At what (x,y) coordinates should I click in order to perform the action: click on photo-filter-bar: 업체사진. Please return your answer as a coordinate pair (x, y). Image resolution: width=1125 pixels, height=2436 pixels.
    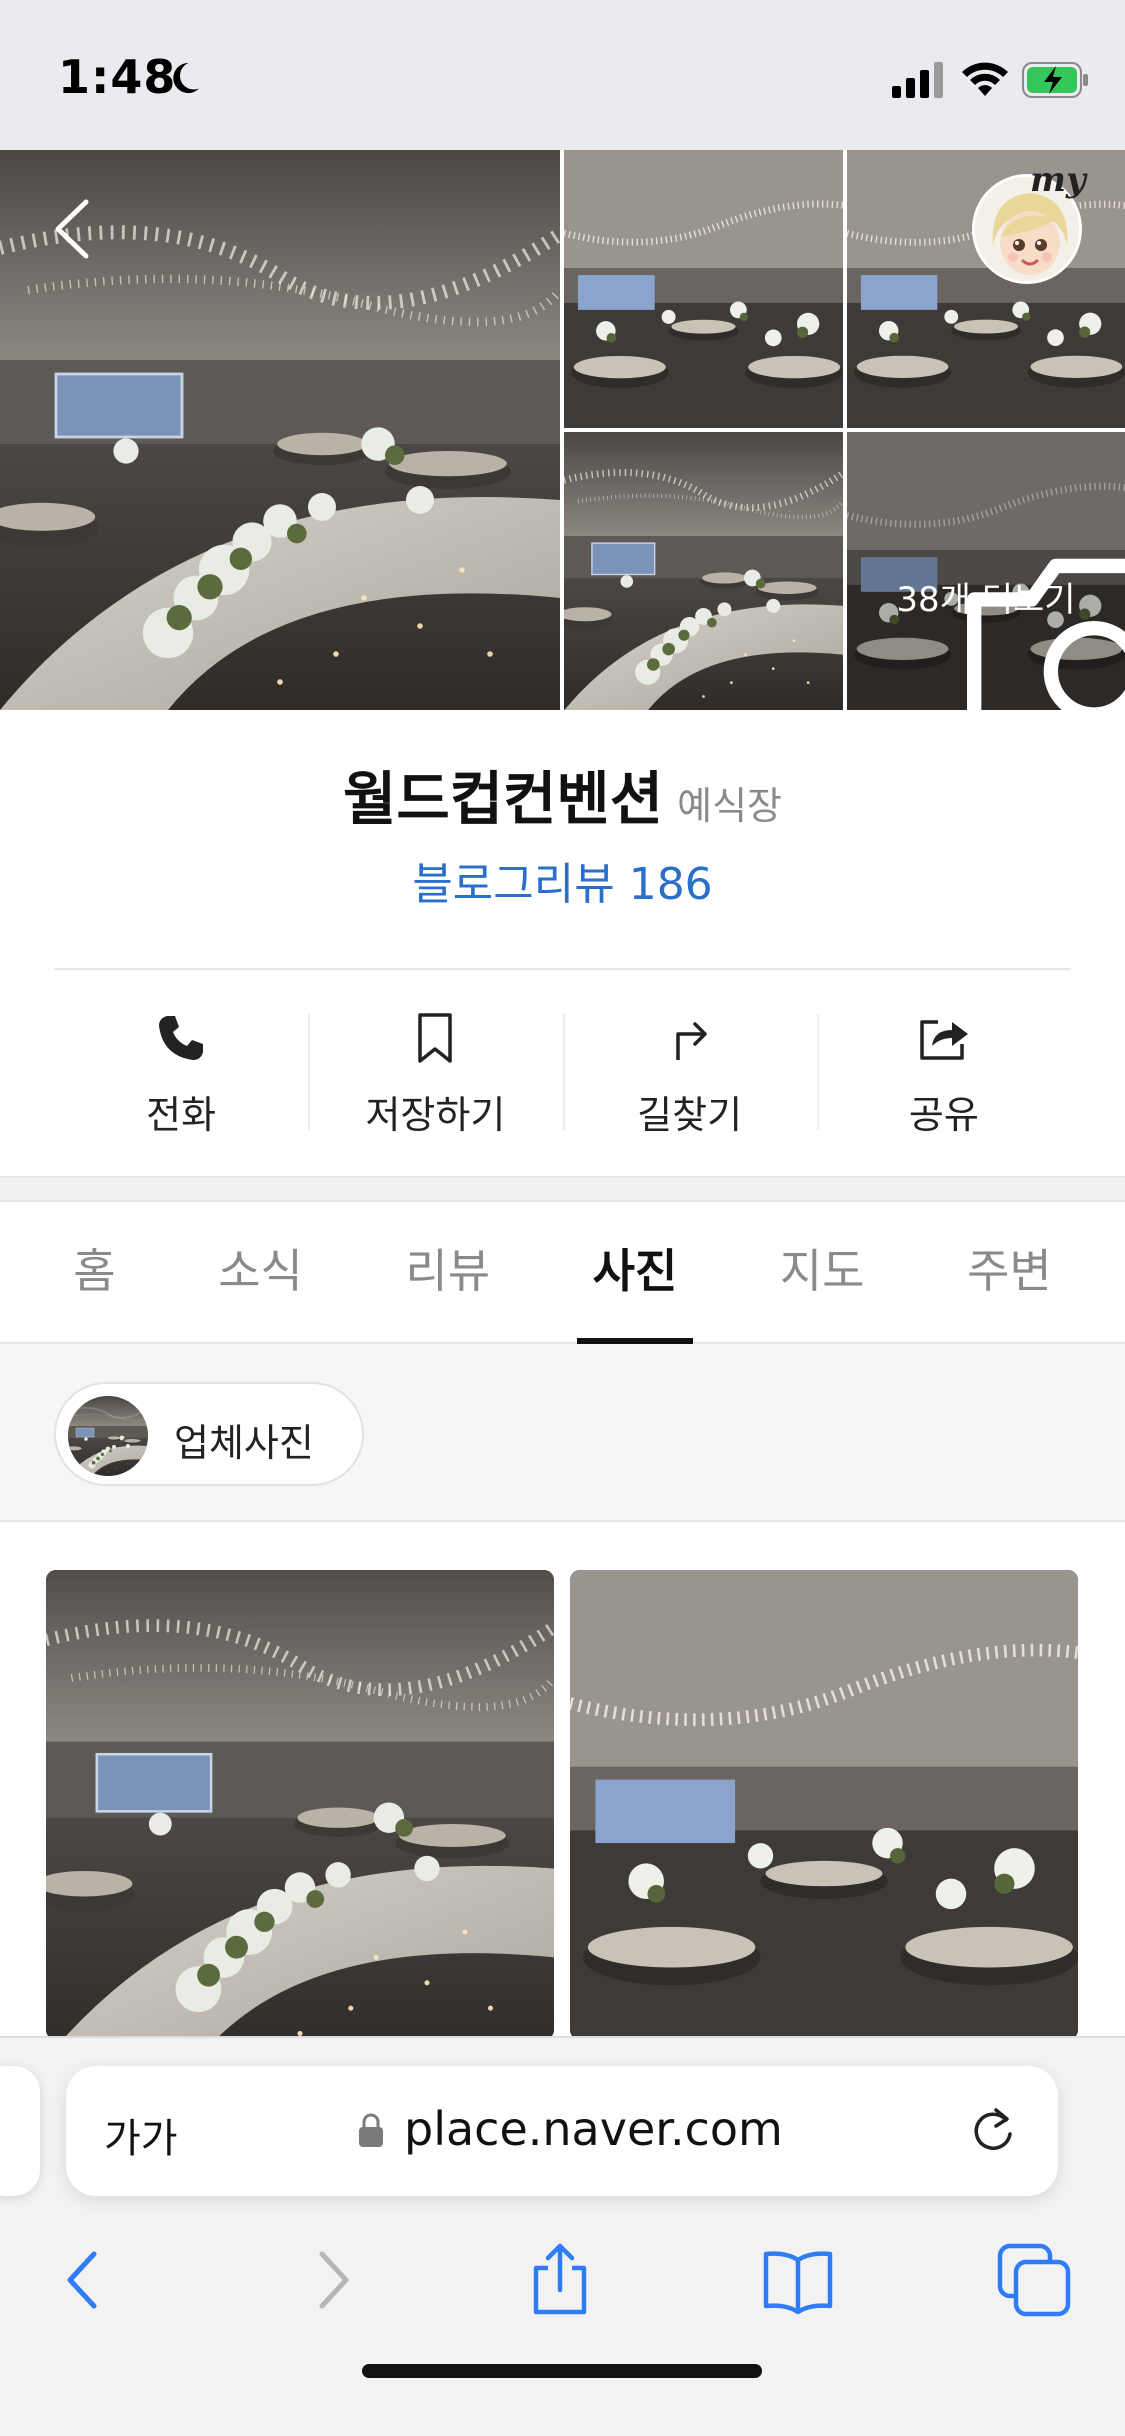
    Looking at the image, I should click on (562, 1433).